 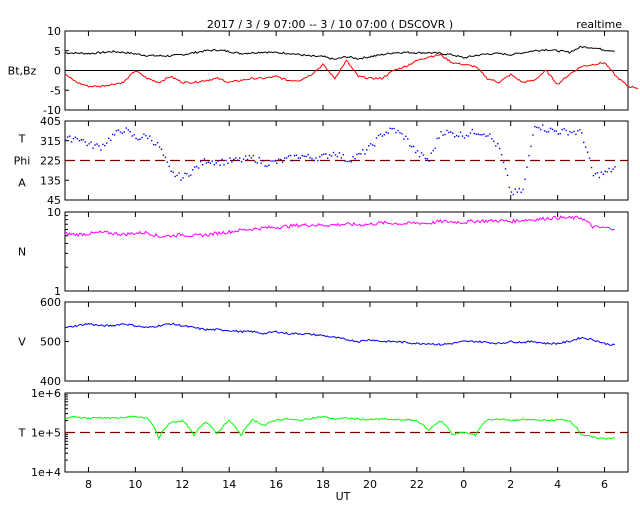 I want to click on v-y-tick-label: 500, so click(x=50, y=342).